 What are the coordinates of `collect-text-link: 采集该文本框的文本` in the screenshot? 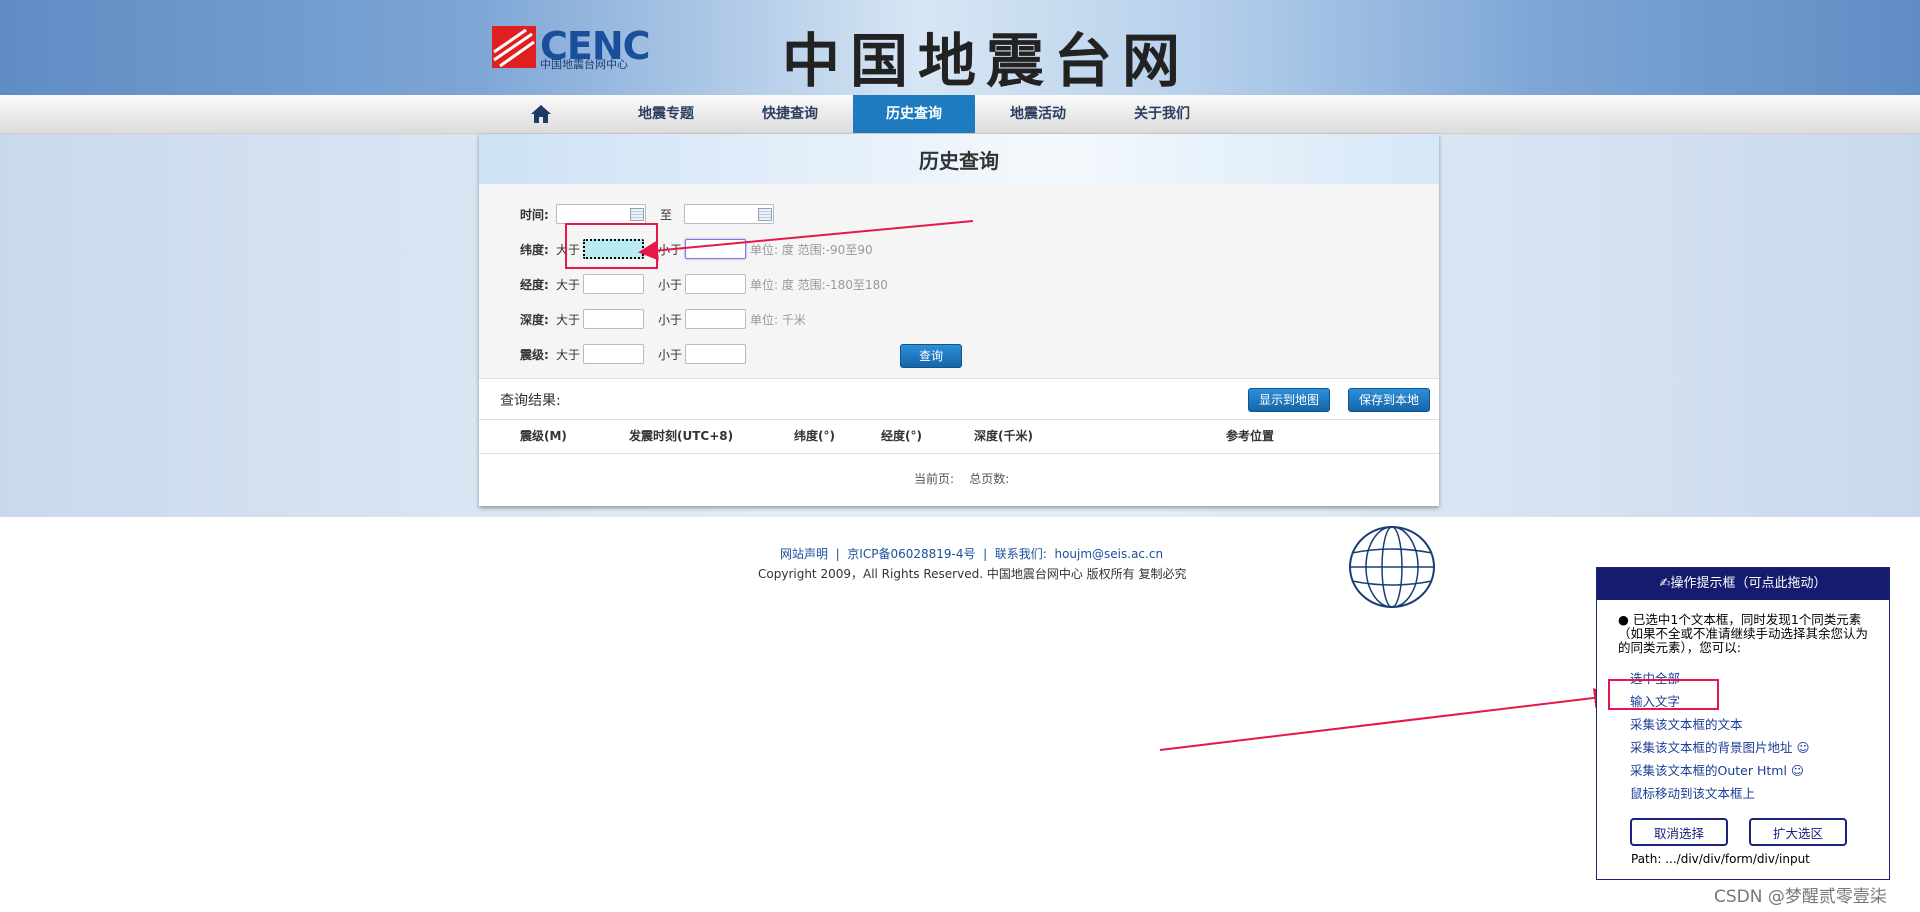 It's located at (1686, 723).